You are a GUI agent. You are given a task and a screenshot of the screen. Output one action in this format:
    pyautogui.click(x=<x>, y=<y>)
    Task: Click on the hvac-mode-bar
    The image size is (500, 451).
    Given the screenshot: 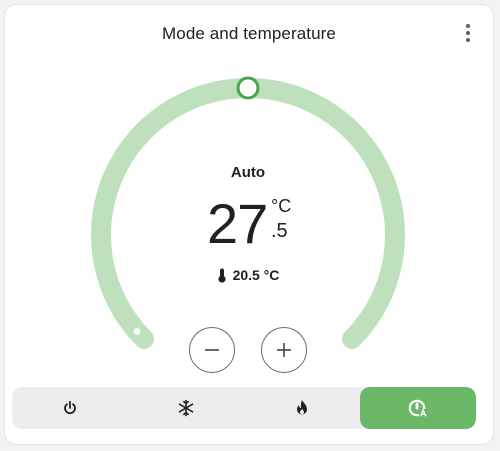 What is the action you would take?
    pyautogui.click(x=244, y=408)
    